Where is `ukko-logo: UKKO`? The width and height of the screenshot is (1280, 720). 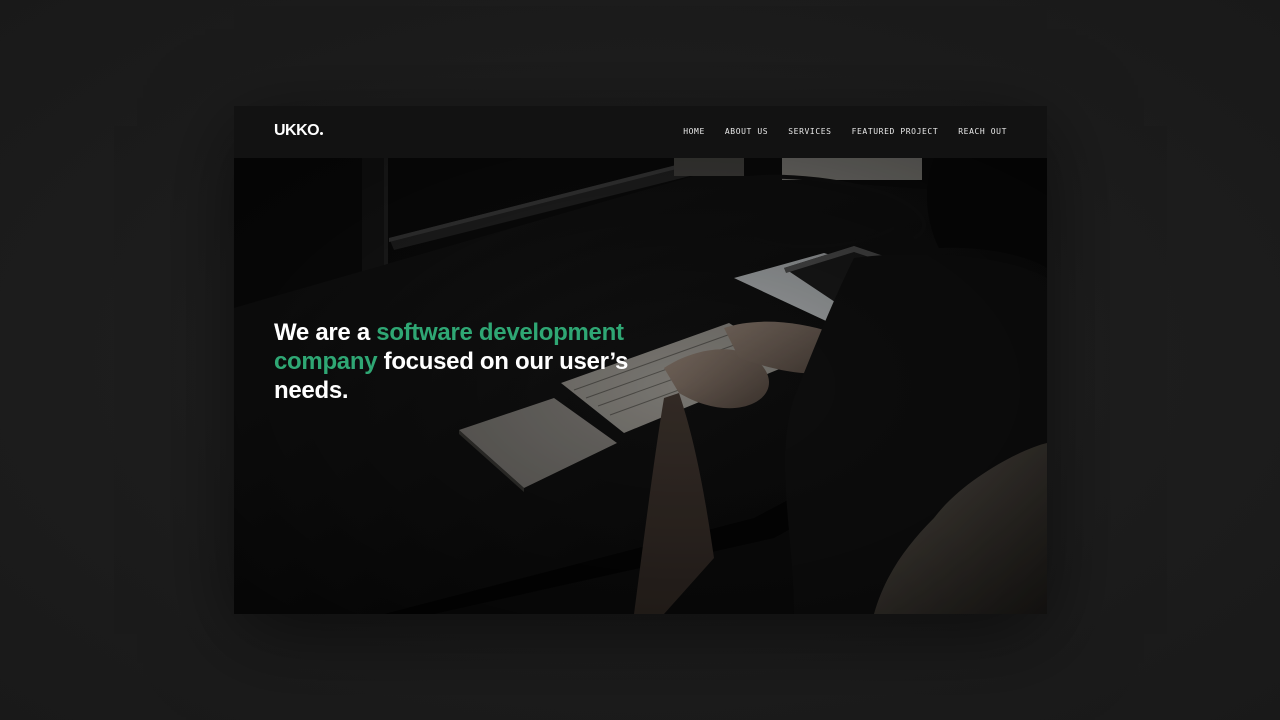
ukko-logo: UKKO is located at coordinates (299, 131).